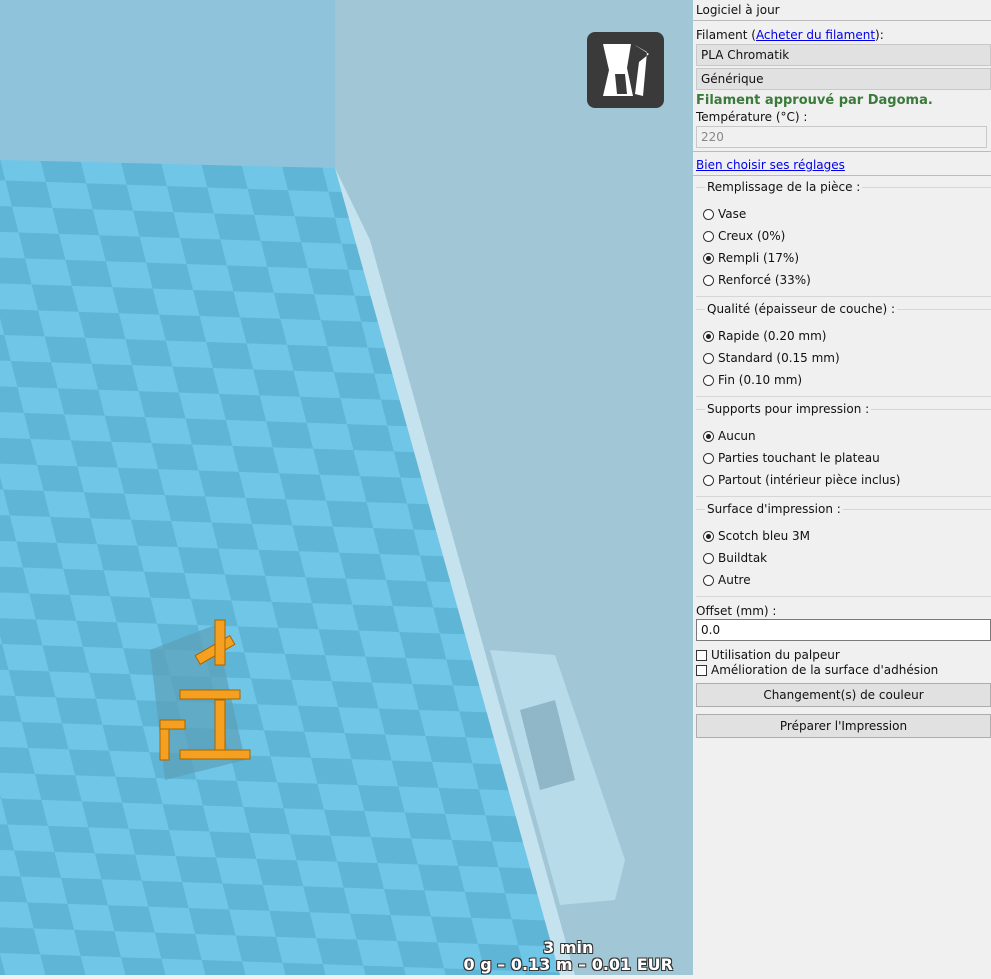  I want to click on temperature-input: 220, so click(841, 137).